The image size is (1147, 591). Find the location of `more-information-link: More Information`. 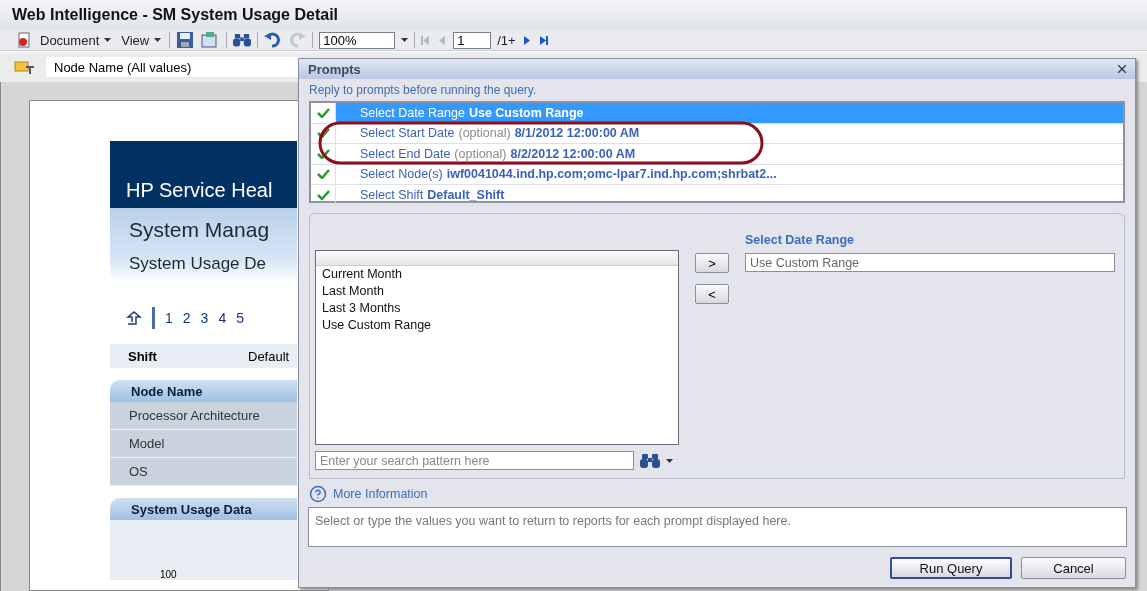

more-information-link: More Information is located at coordinates (380, 494).